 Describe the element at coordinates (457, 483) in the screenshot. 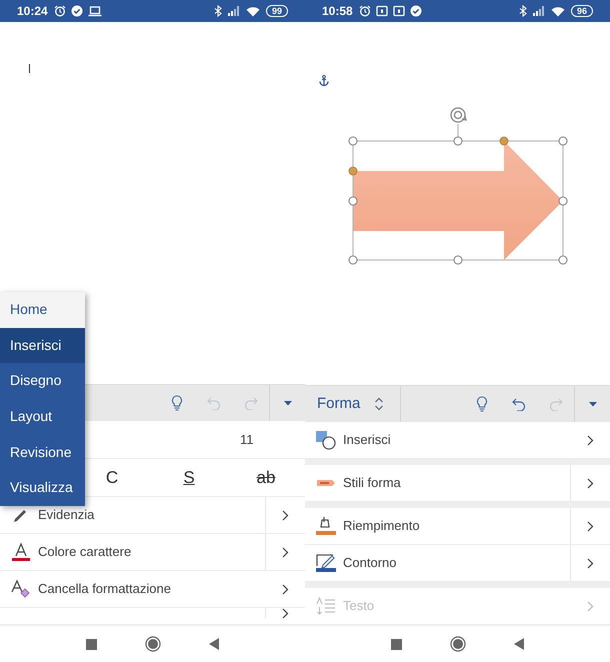

I see `menu-row: Stili forma` at that location.